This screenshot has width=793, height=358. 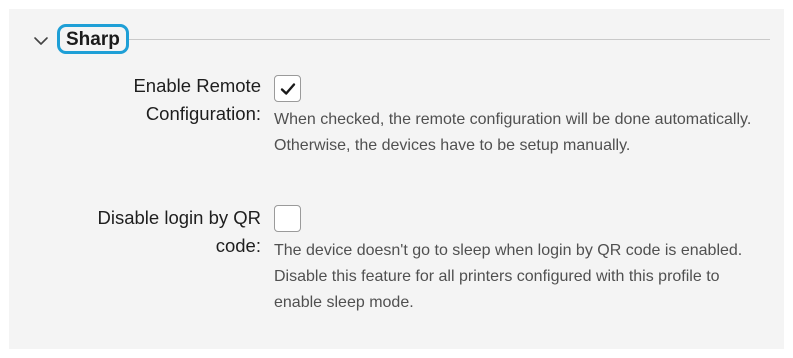 What do you see at coordinates (179, 217) in the screenshot?
I see `setting-label-line: Disable login by QR` at bounding box center [179, 217].